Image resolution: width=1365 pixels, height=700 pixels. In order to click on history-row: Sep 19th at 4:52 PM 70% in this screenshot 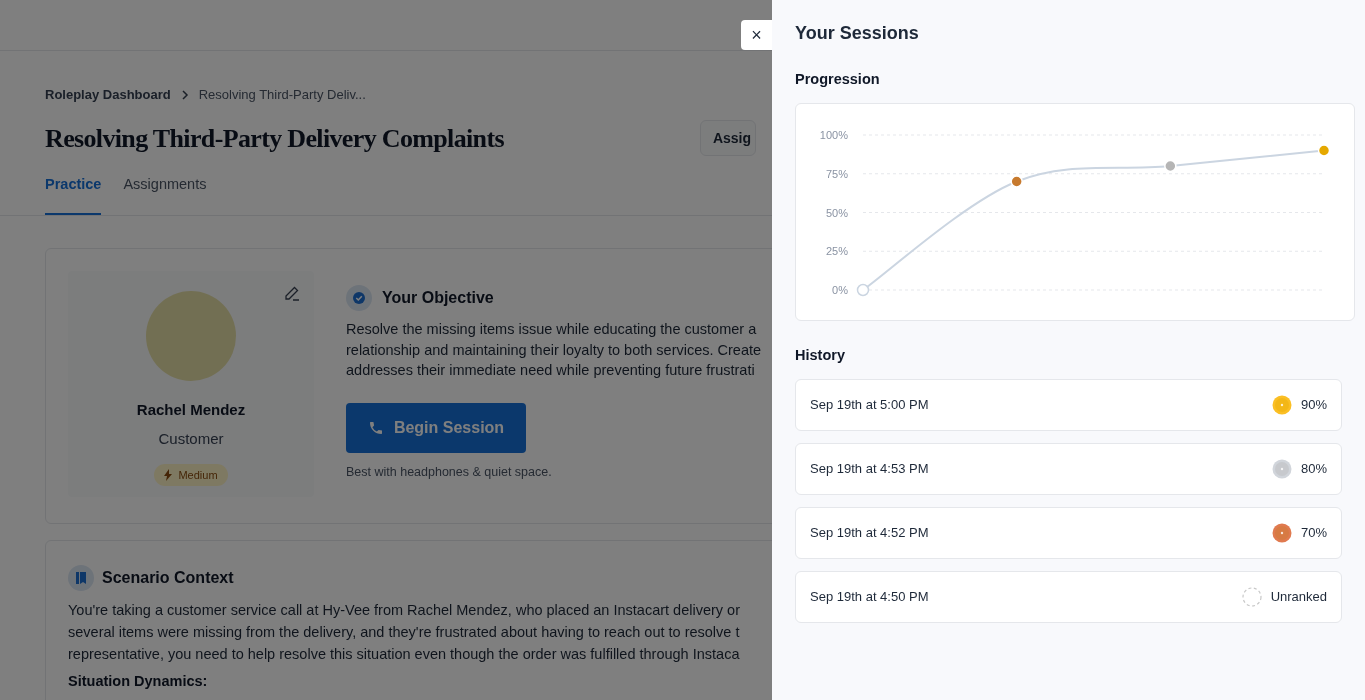, I will do `click(1068, 532)`.